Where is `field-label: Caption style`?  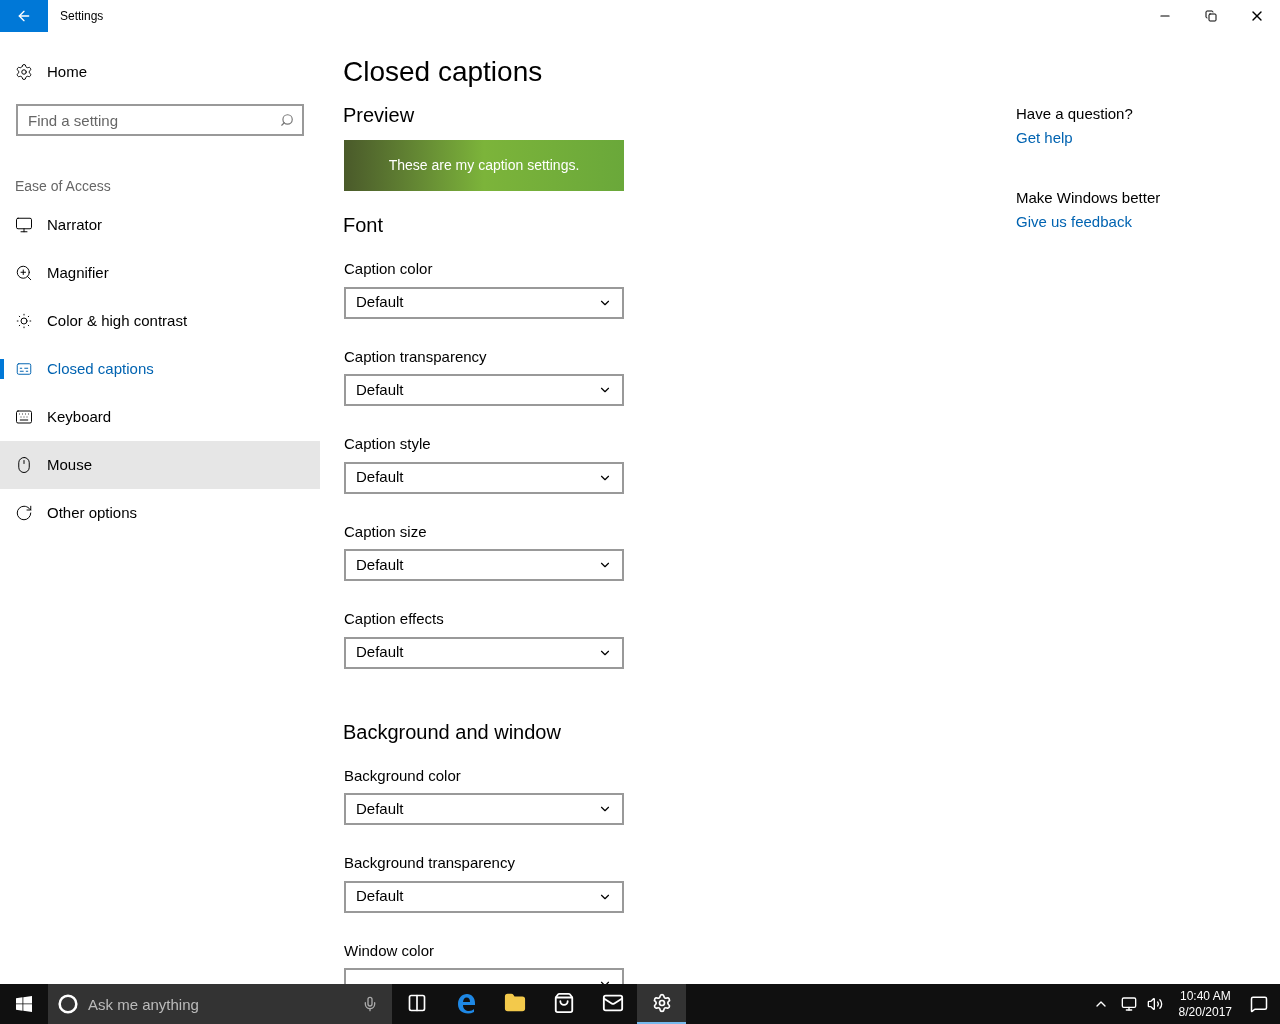
field-label: Caption style is located at coordinates (388, 444).